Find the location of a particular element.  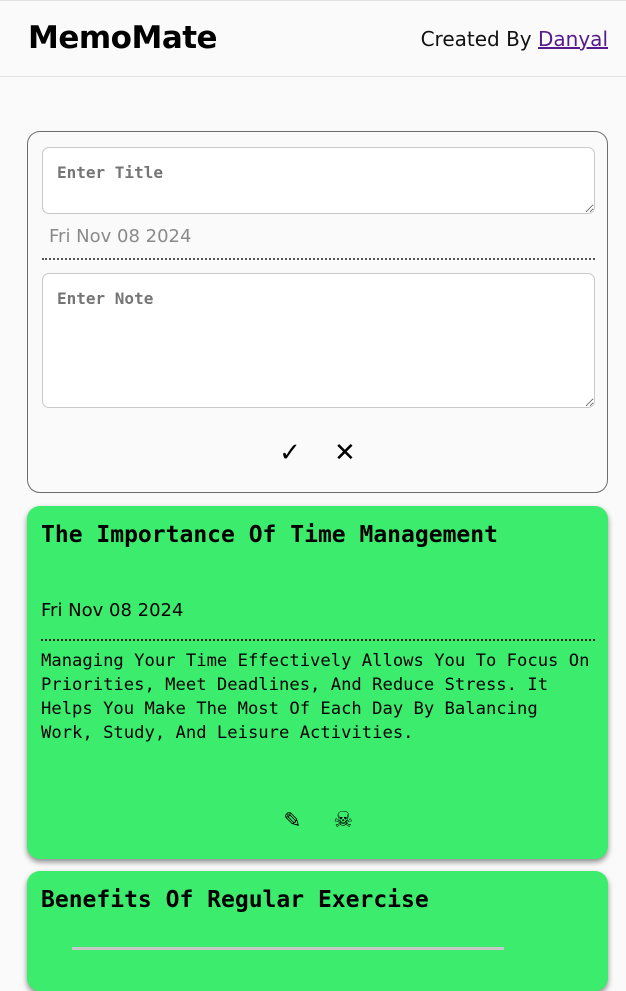

note-card: Benefits Of Regular Exercise is located at coordinates (317, 931).